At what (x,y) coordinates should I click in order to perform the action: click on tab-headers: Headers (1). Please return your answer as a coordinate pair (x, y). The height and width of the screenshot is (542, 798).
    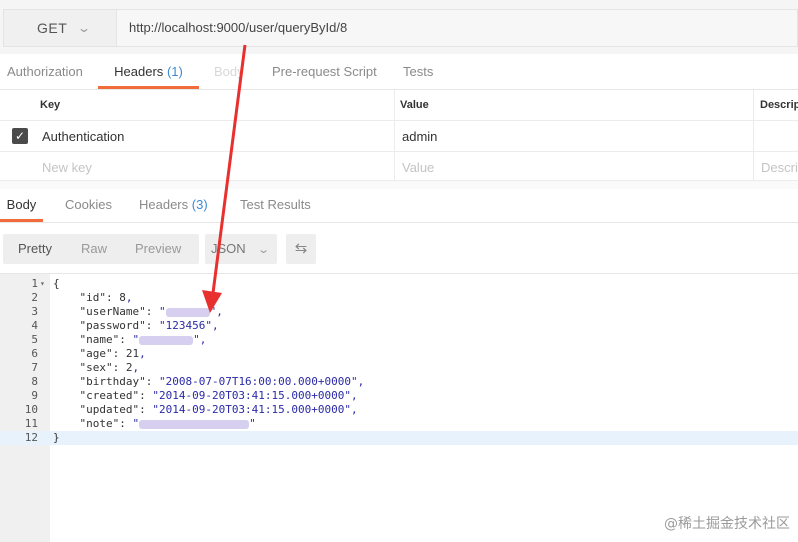
    Looking at the image, I should click on (148, 71).